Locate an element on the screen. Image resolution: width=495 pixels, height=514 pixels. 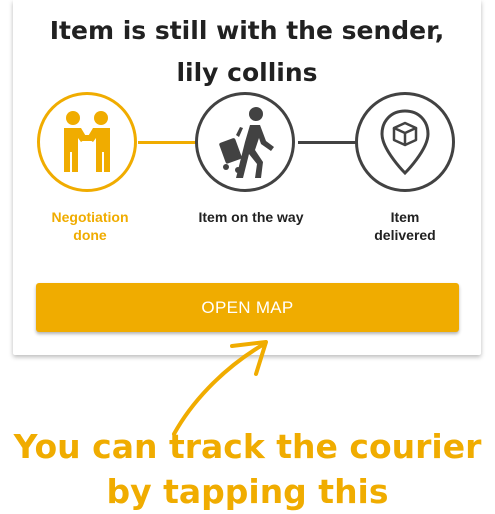
step-on-the-way is located at coordinates (245, 142).